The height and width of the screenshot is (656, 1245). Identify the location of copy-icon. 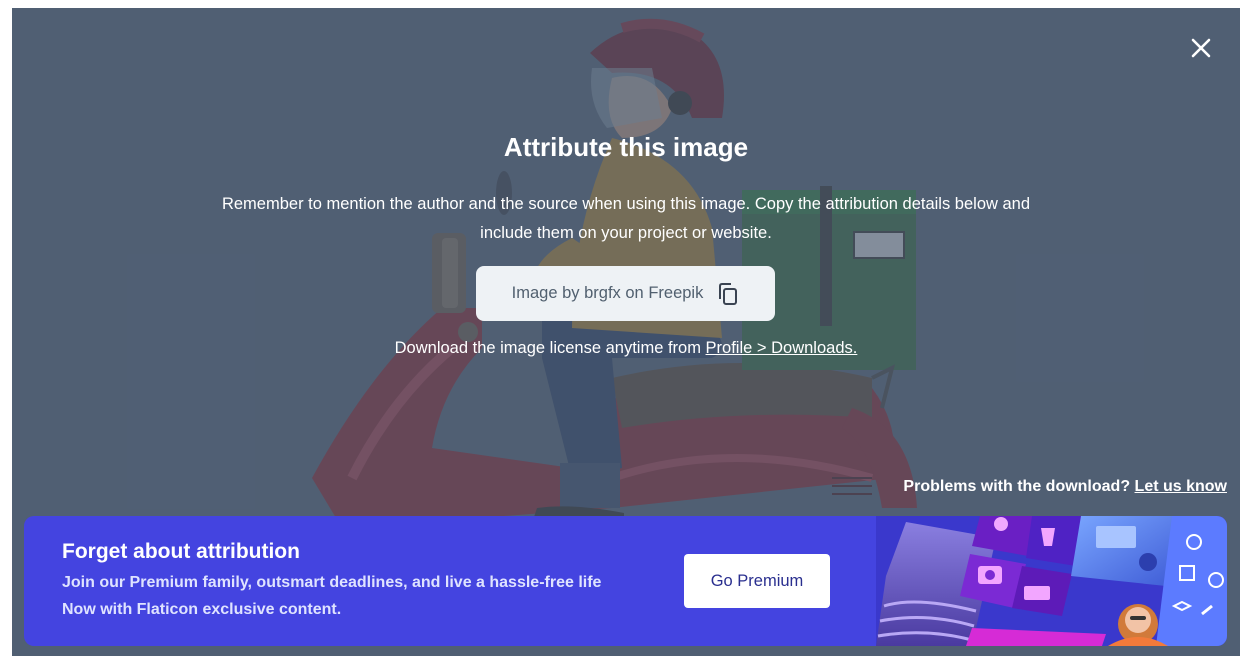
(728, 293).